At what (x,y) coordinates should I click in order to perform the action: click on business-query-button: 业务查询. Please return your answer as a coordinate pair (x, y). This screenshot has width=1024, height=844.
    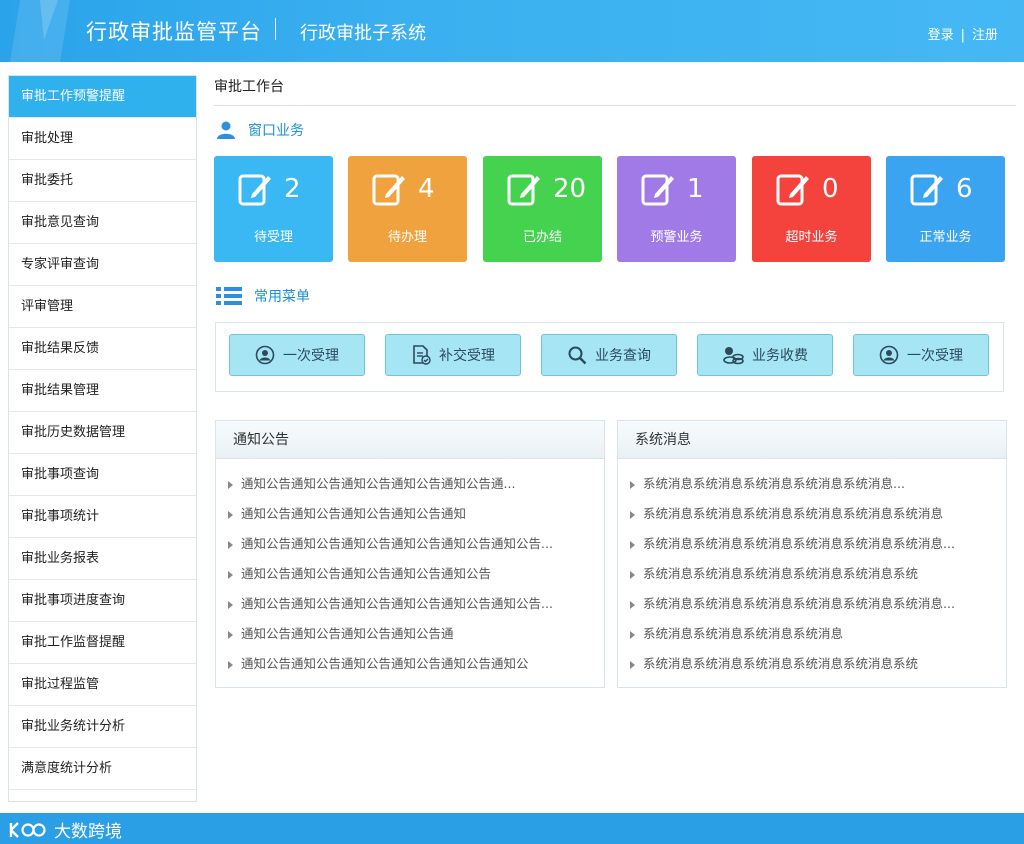
    Looking at the image, I should click on (609, 355).